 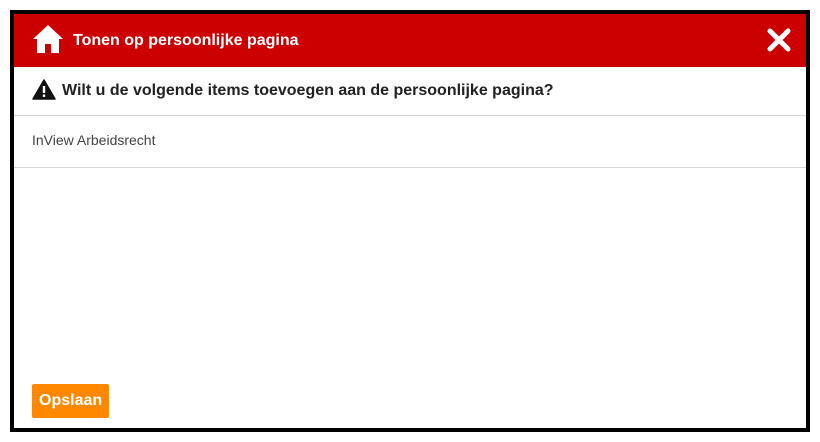 I want to click on items-list: InView Arbeidsrecht, so click(x=410, y=142).